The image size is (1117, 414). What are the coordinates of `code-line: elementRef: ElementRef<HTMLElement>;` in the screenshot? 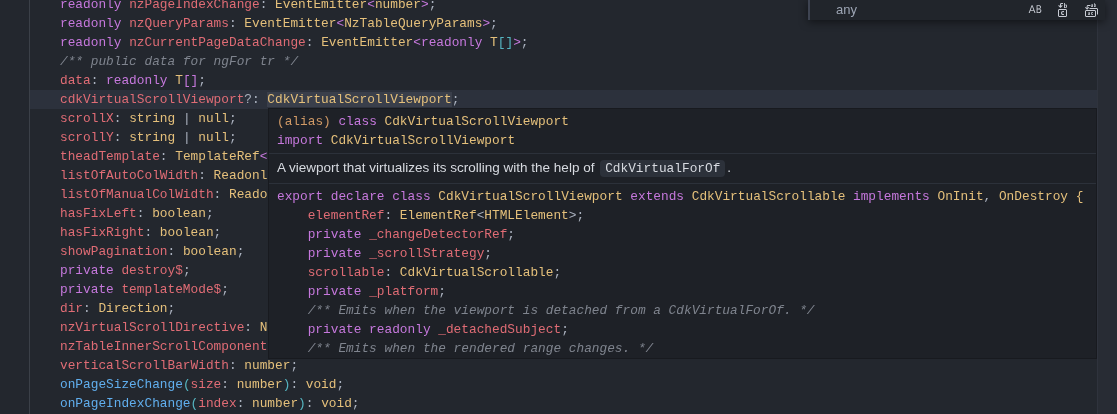 It's located at (446, 216).